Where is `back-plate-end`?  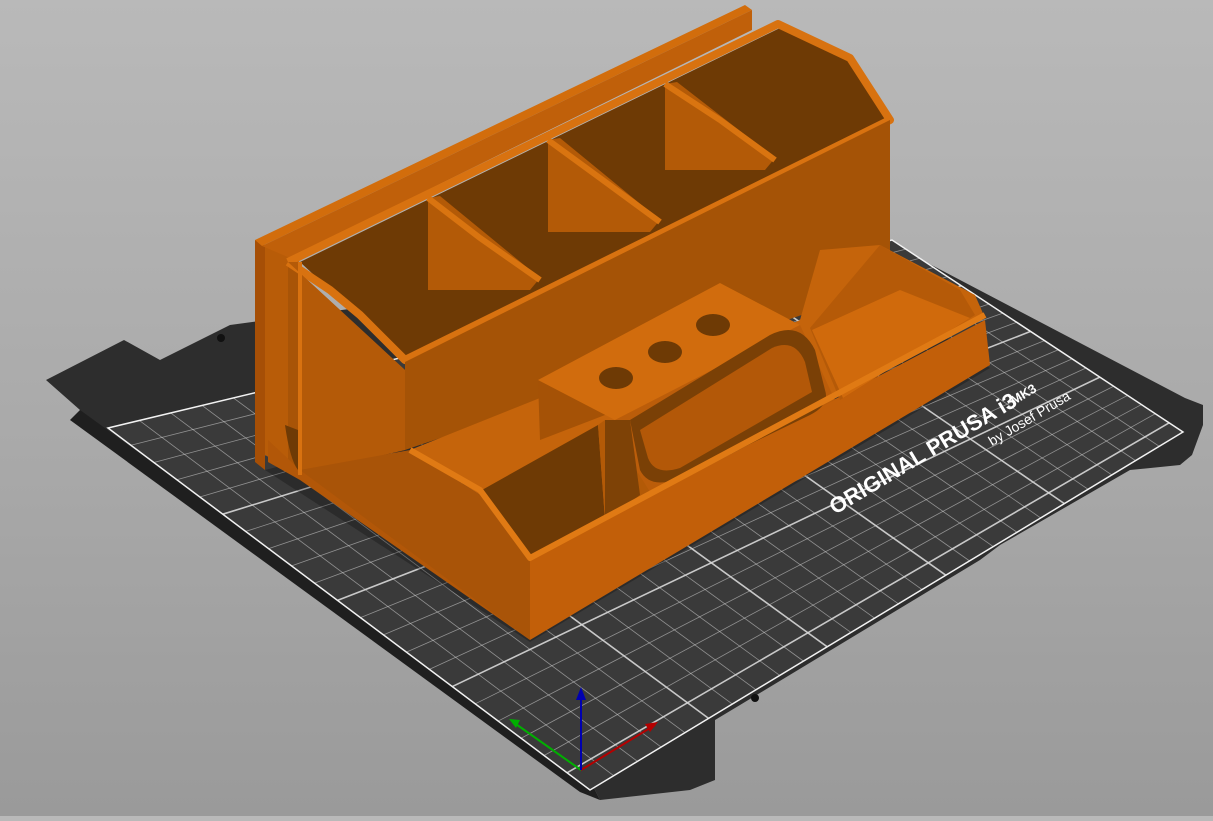 back-plate-end is located at coordinates (260, 355).